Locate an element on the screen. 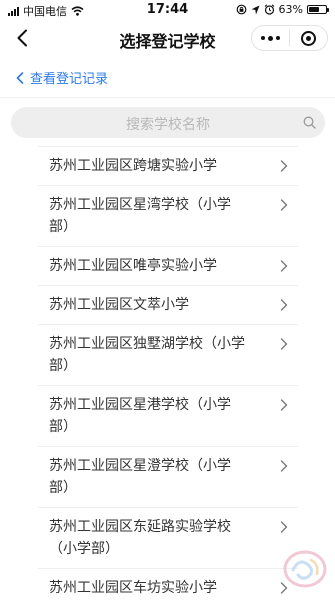  school-item: 苏州工业园区文萃小学 is located at coordinates (168, 304).